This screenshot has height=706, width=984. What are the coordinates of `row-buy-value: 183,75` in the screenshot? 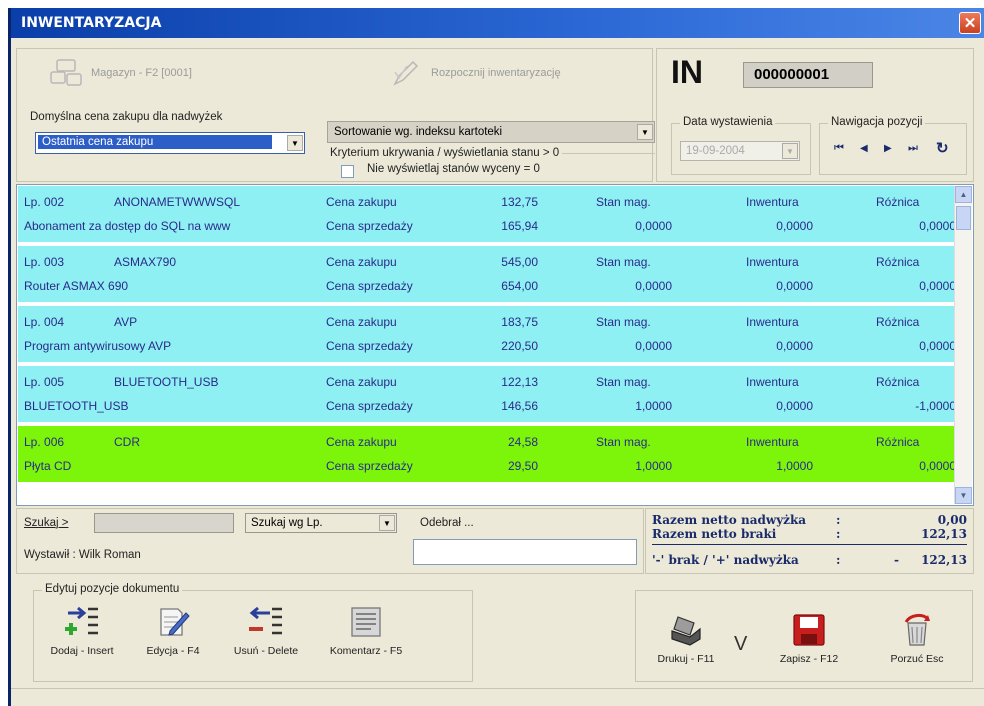 It's located at (519, 322).